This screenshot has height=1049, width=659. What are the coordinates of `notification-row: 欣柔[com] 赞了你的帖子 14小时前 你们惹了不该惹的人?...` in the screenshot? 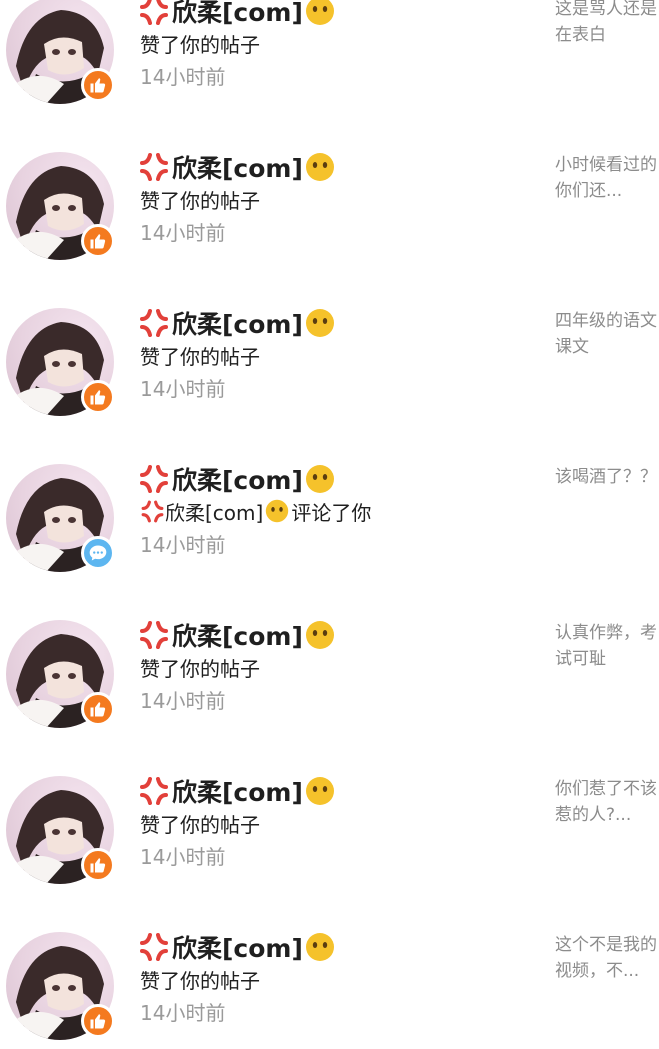 It's located at (329, 831).